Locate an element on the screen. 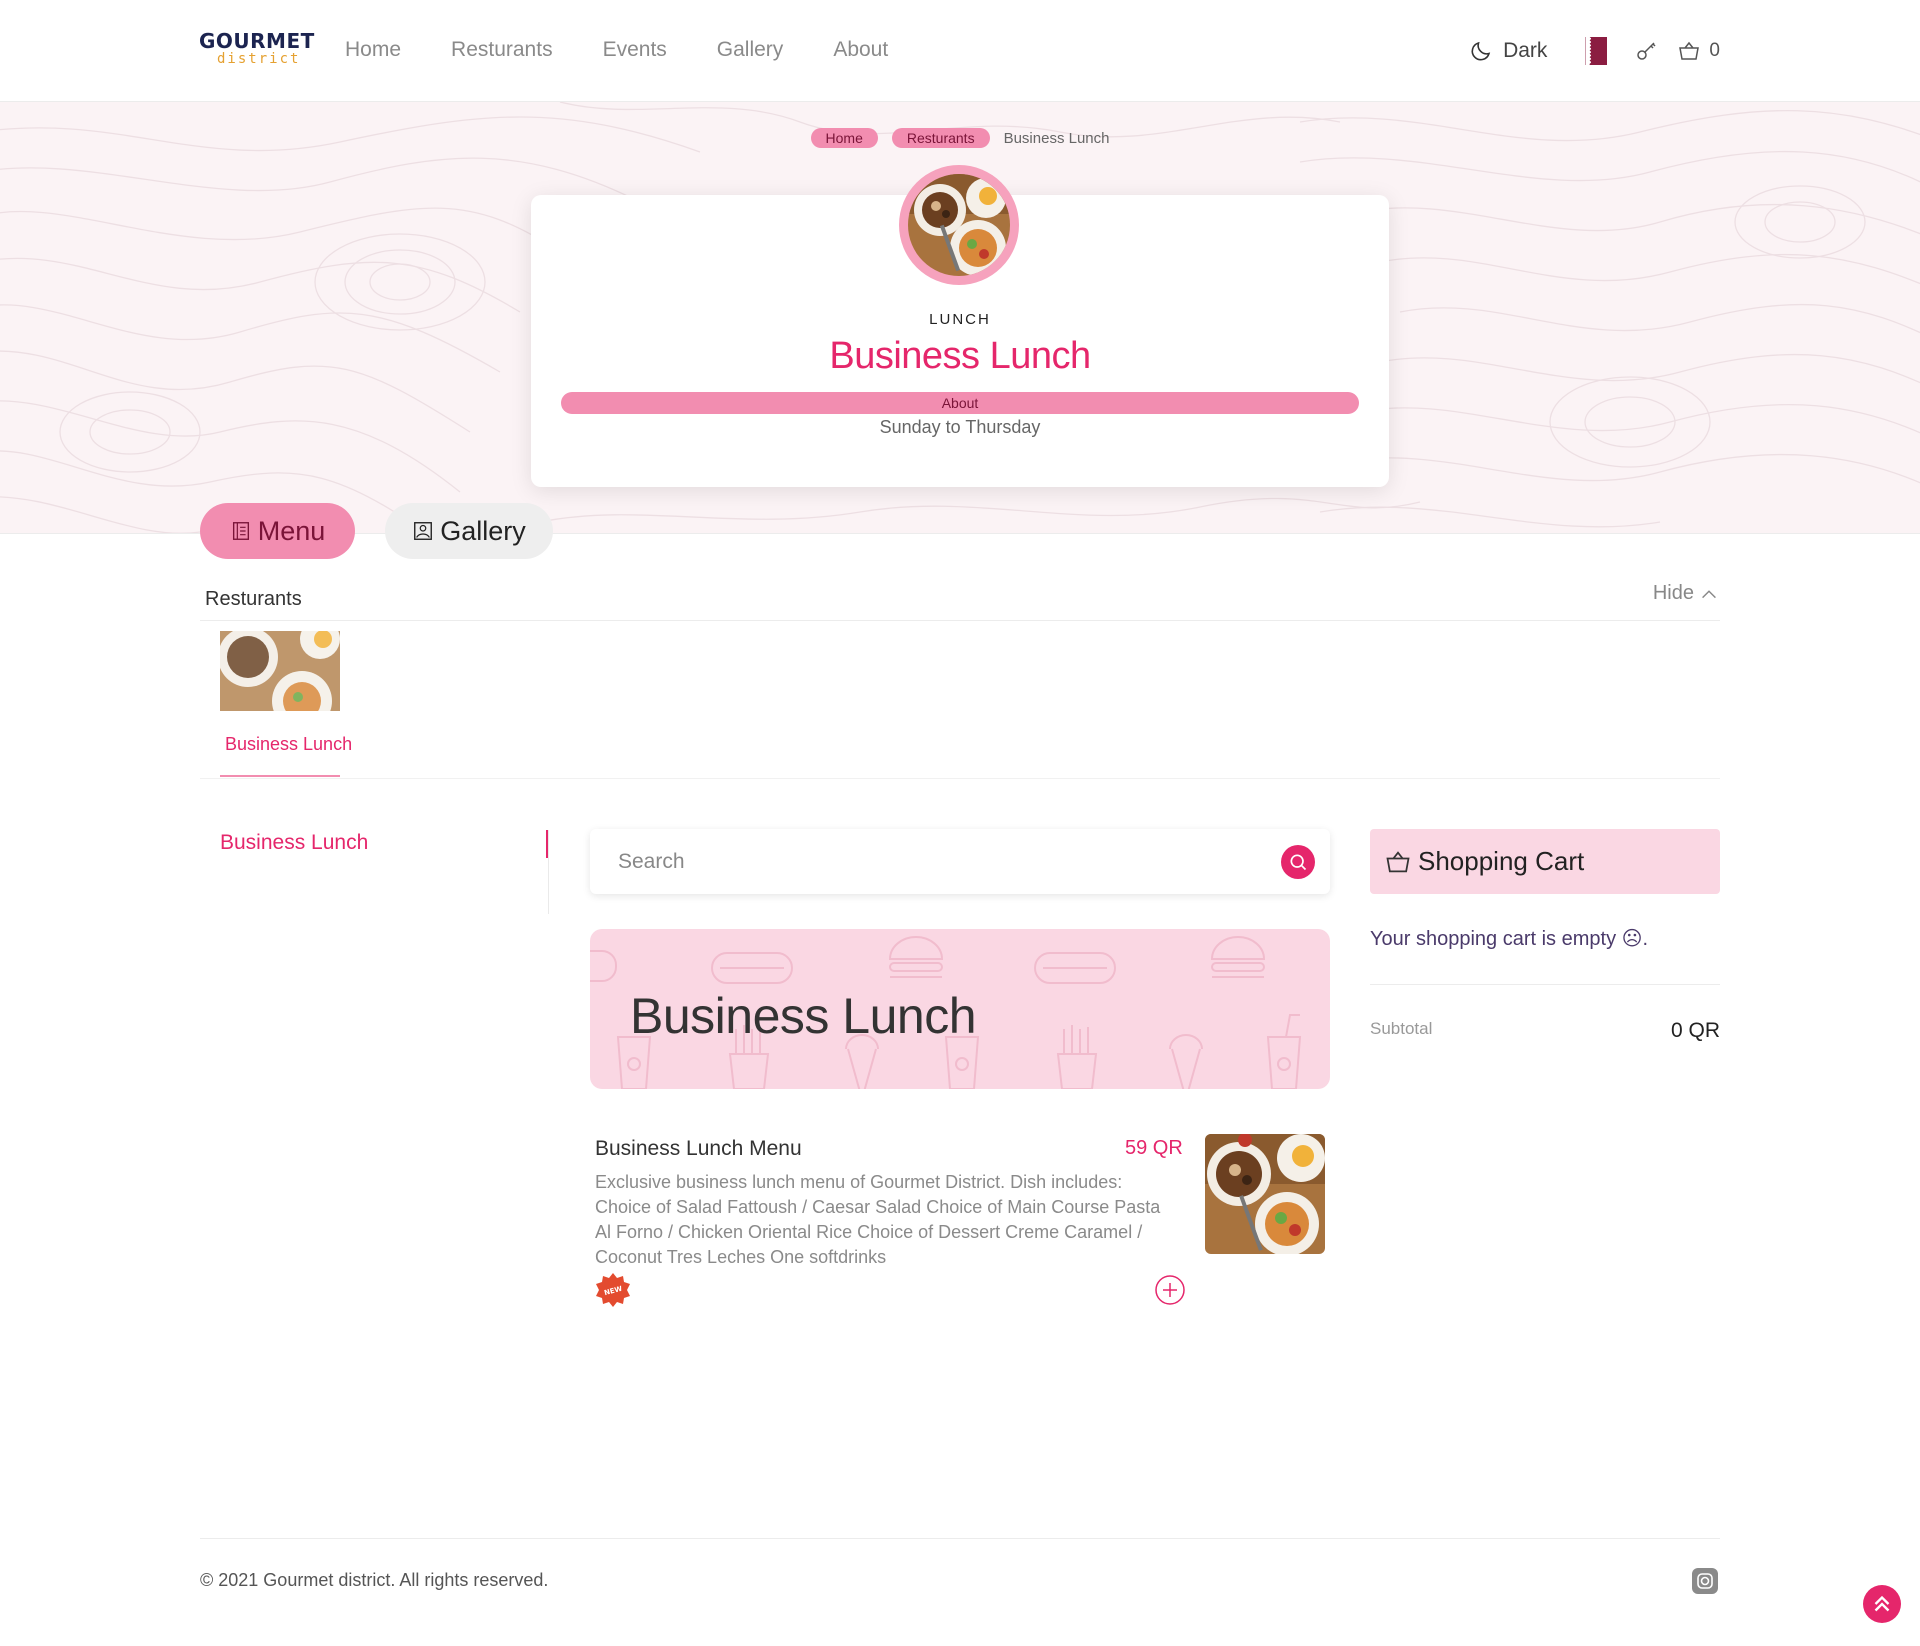  site-logo: GOURMET district is located at coordinates (257, 49).